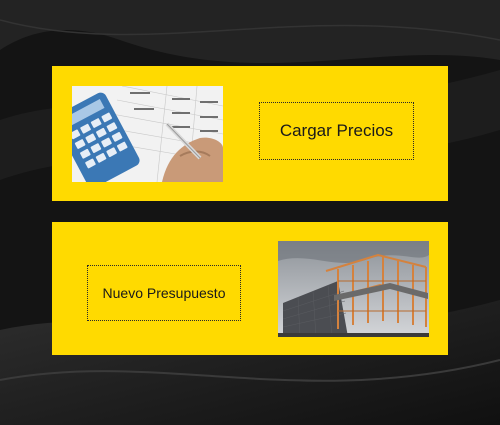 This screenshot has width=500, height=425. I want to click on building-construction-image, so click(353, 289).